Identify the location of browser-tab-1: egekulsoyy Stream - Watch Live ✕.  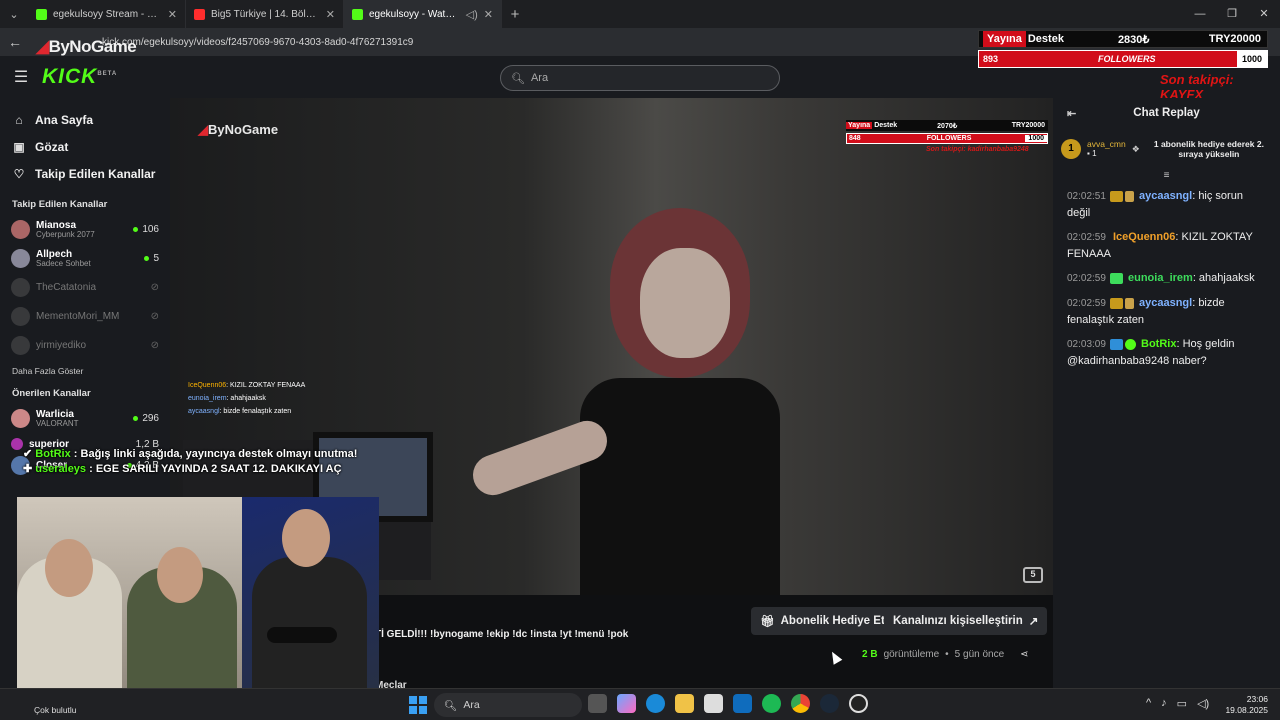
(107, 14).